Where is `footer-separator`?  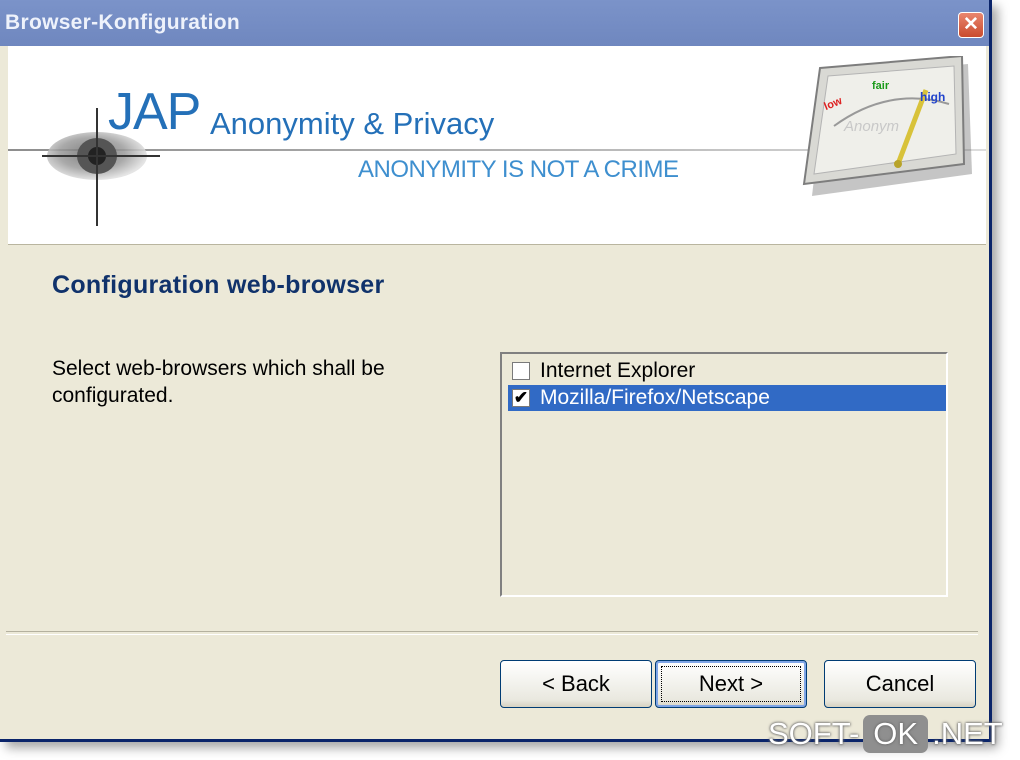 footer-separator is located at coordinates (492, 633).